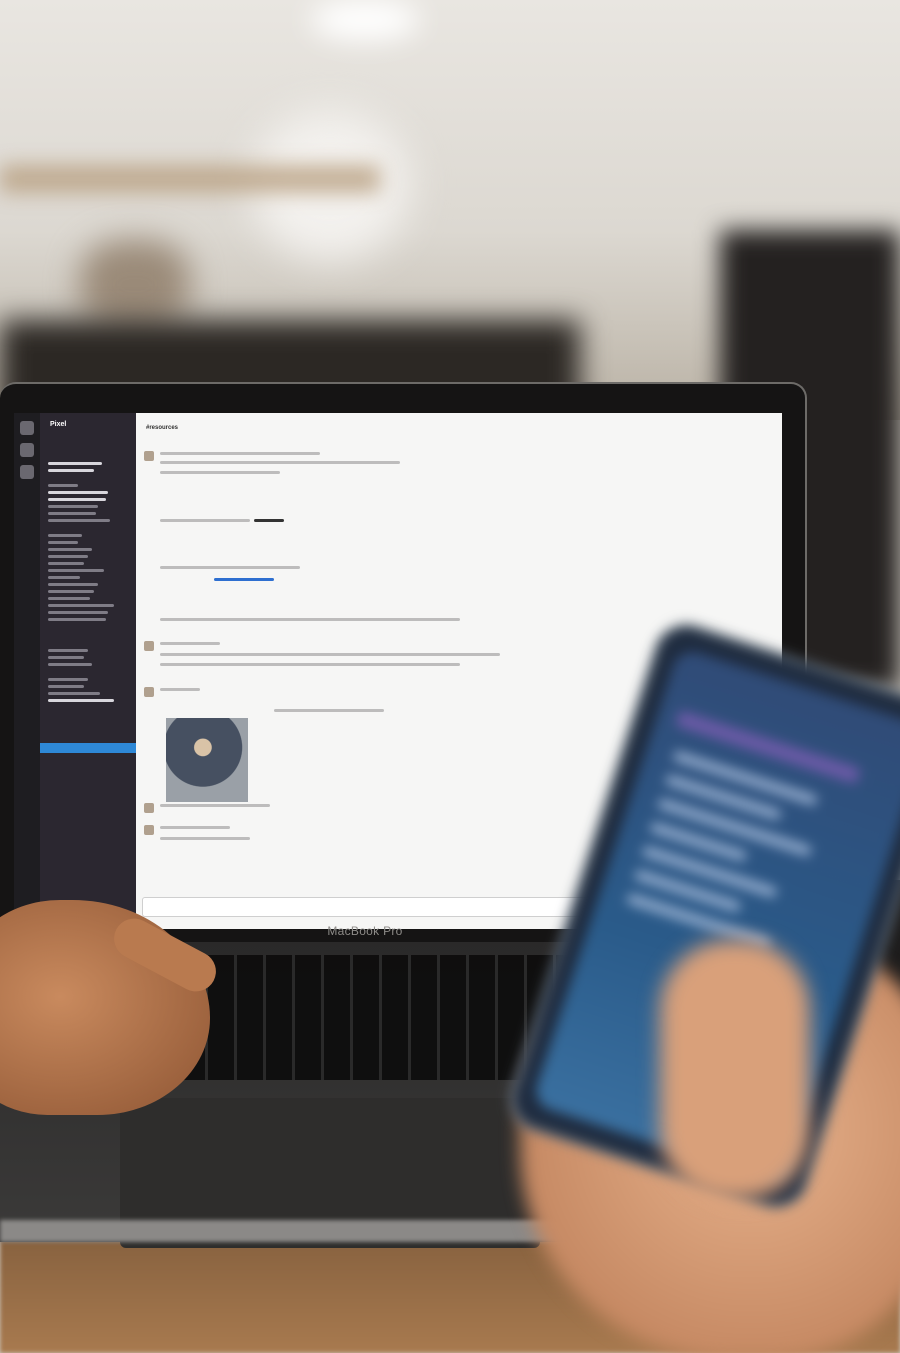  Describe the element at coordinates (27, 428) in the screenshot. I see `workspace-icon` at that location.